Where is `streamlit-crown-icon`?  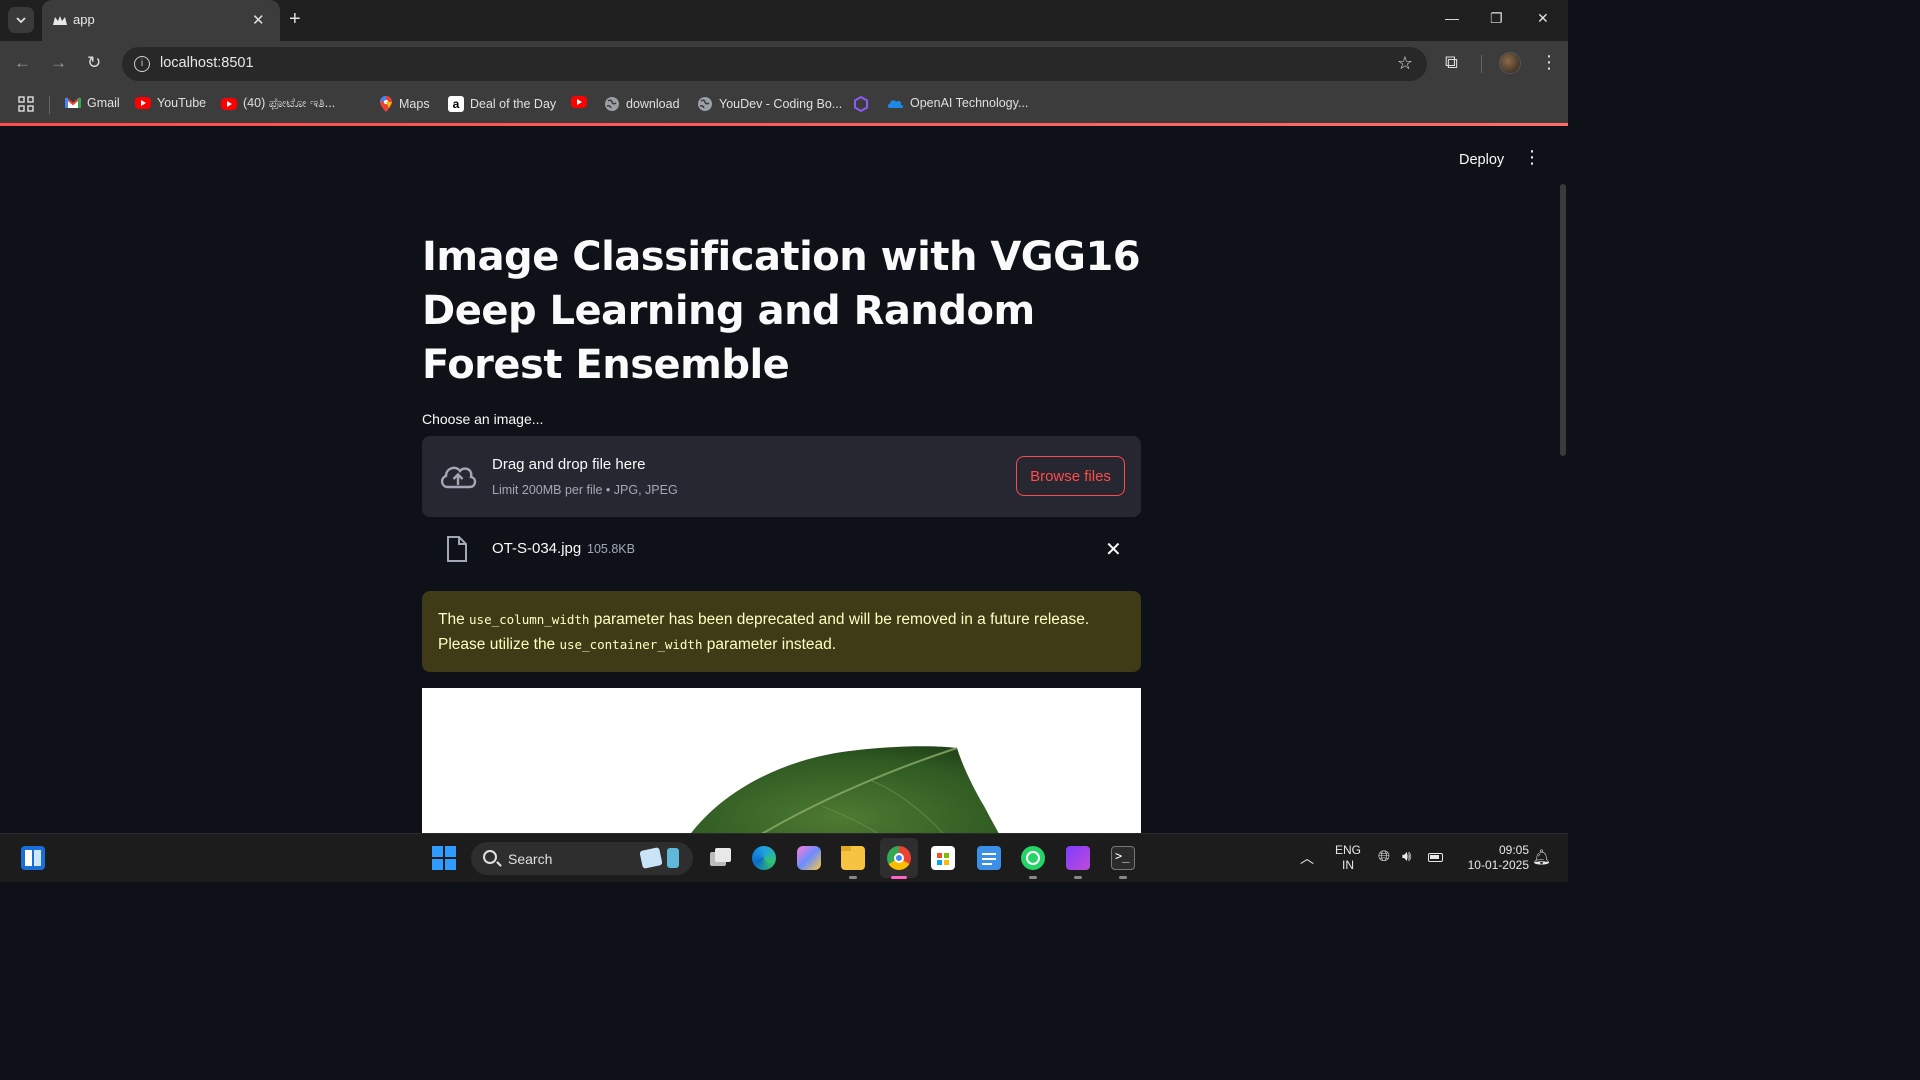 streamlit-crown-icon is located at coordinates (60, 20).